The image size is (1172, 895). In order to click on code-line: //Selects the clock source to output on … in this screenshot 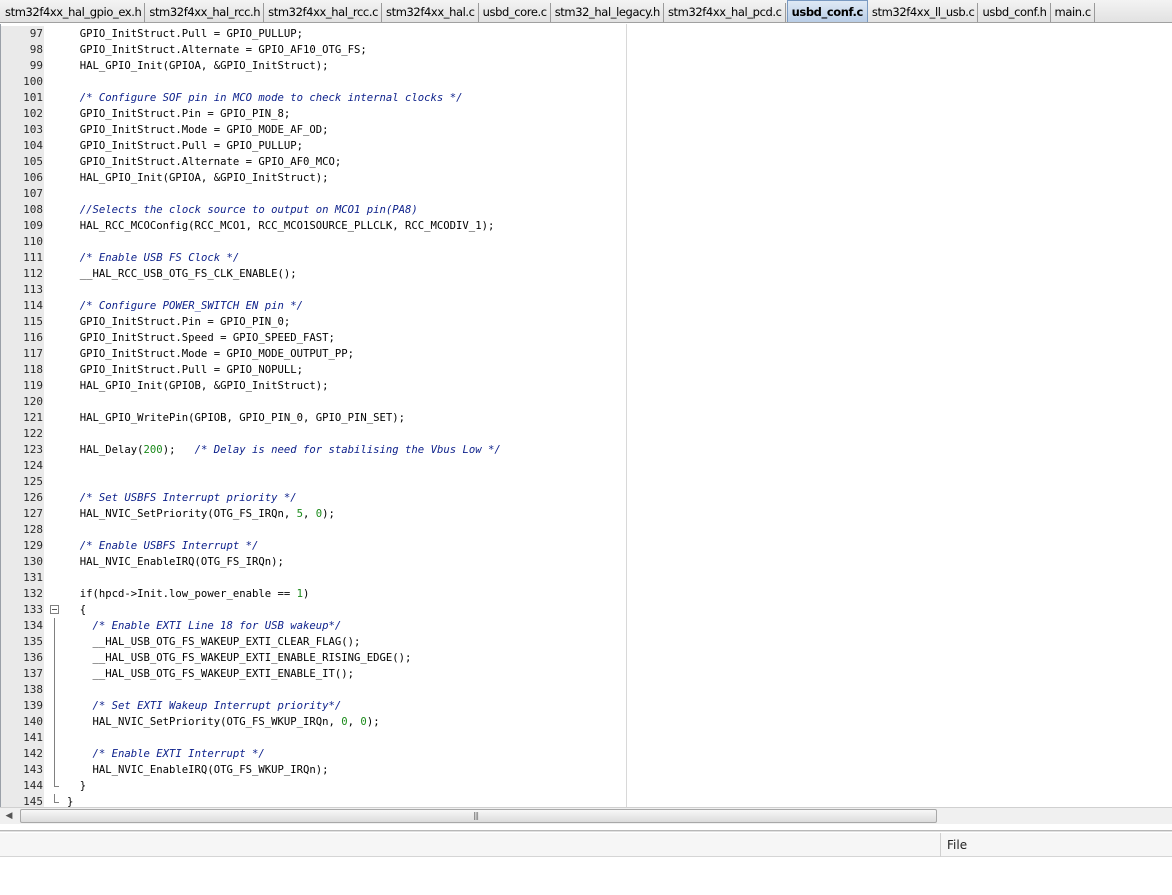, I will do `click(619, 210)`.